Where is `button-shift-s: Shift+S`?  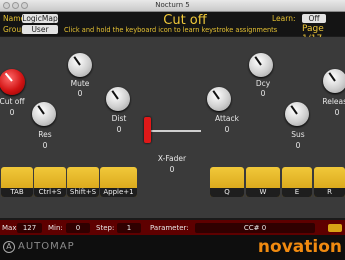 button-shift-s: Shift+S is located at coordinates (83, 182).